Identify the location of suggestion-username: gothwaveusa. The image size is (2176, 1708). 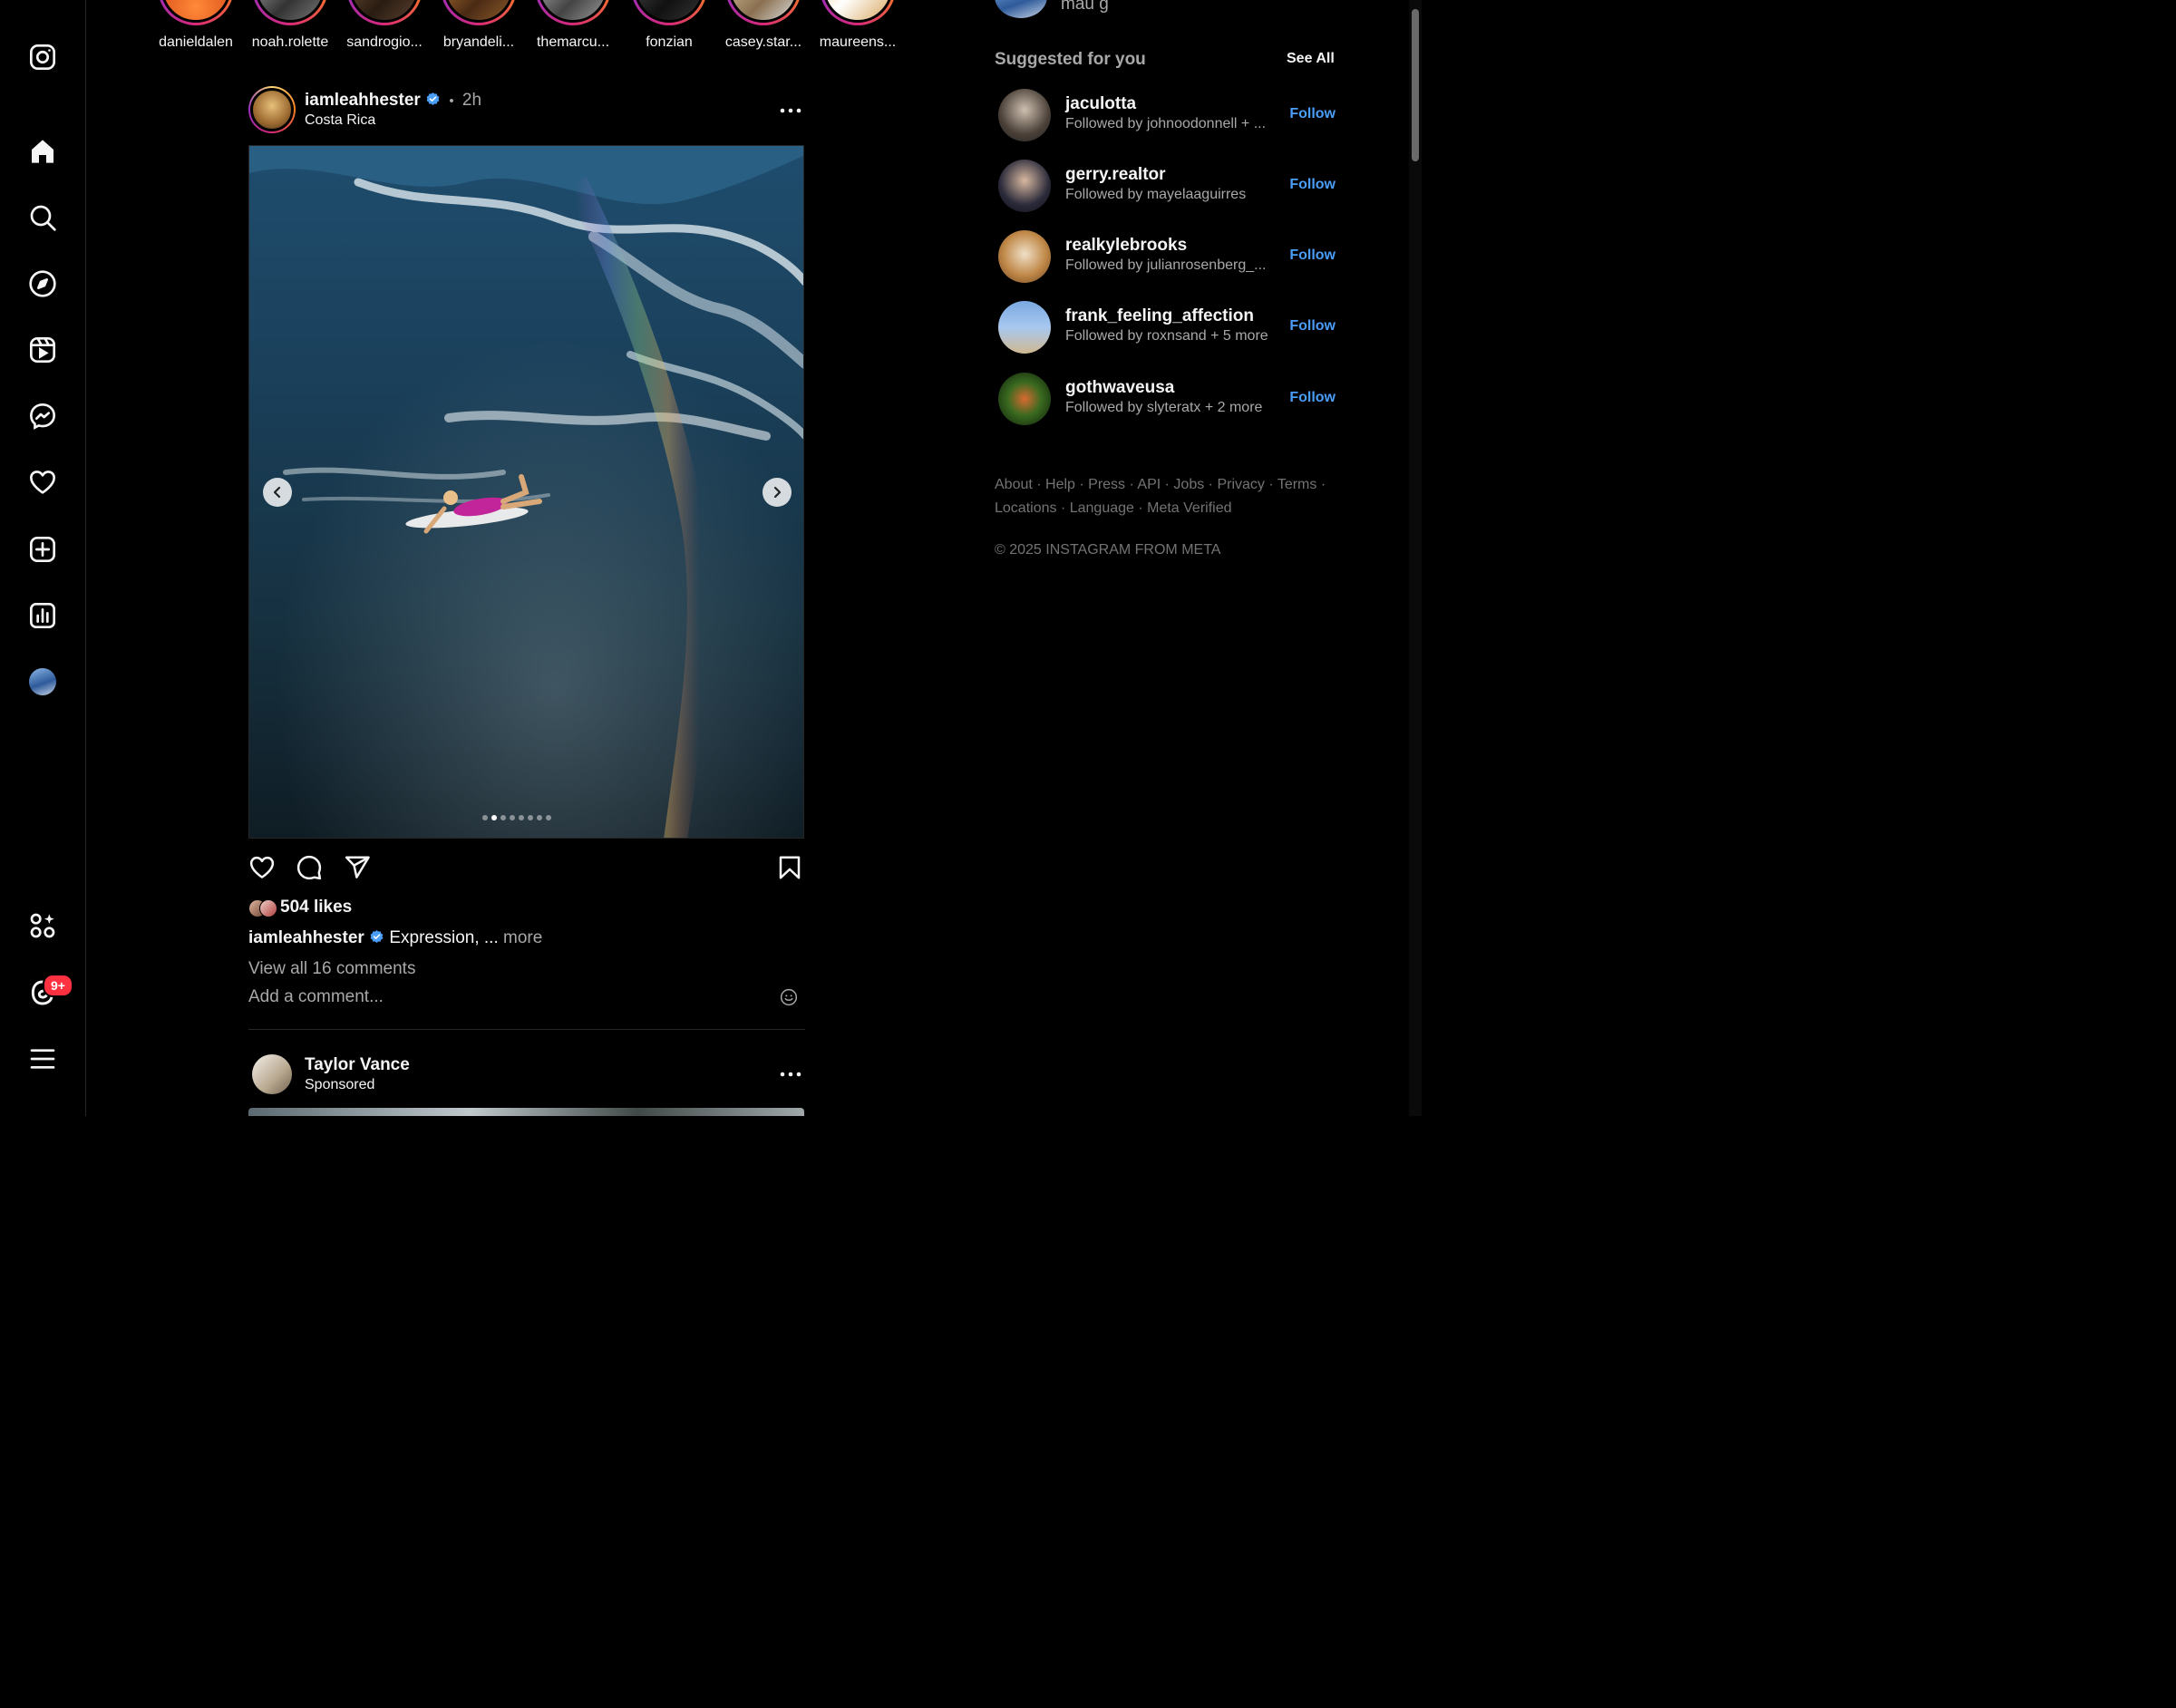
(1119, 388).